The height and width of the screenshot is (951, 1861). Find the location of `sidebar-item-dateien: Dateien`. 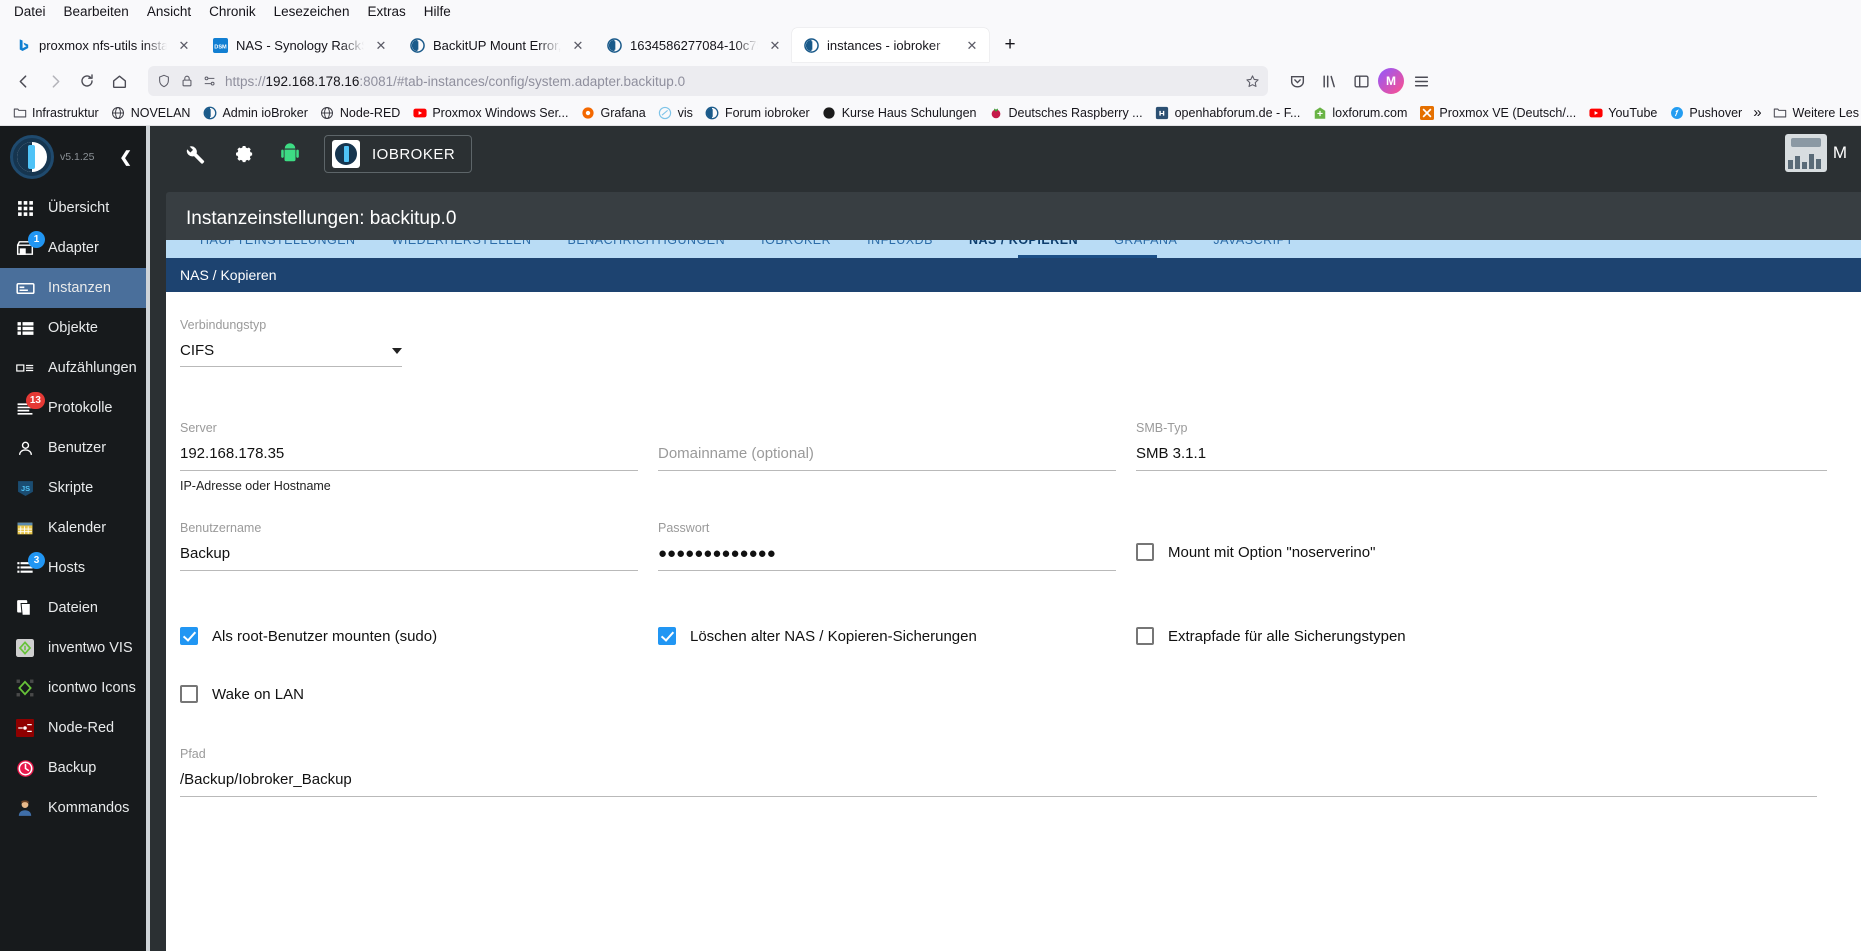

sidebar-item-dateien: Dateien is located at coordinates (73, 608).